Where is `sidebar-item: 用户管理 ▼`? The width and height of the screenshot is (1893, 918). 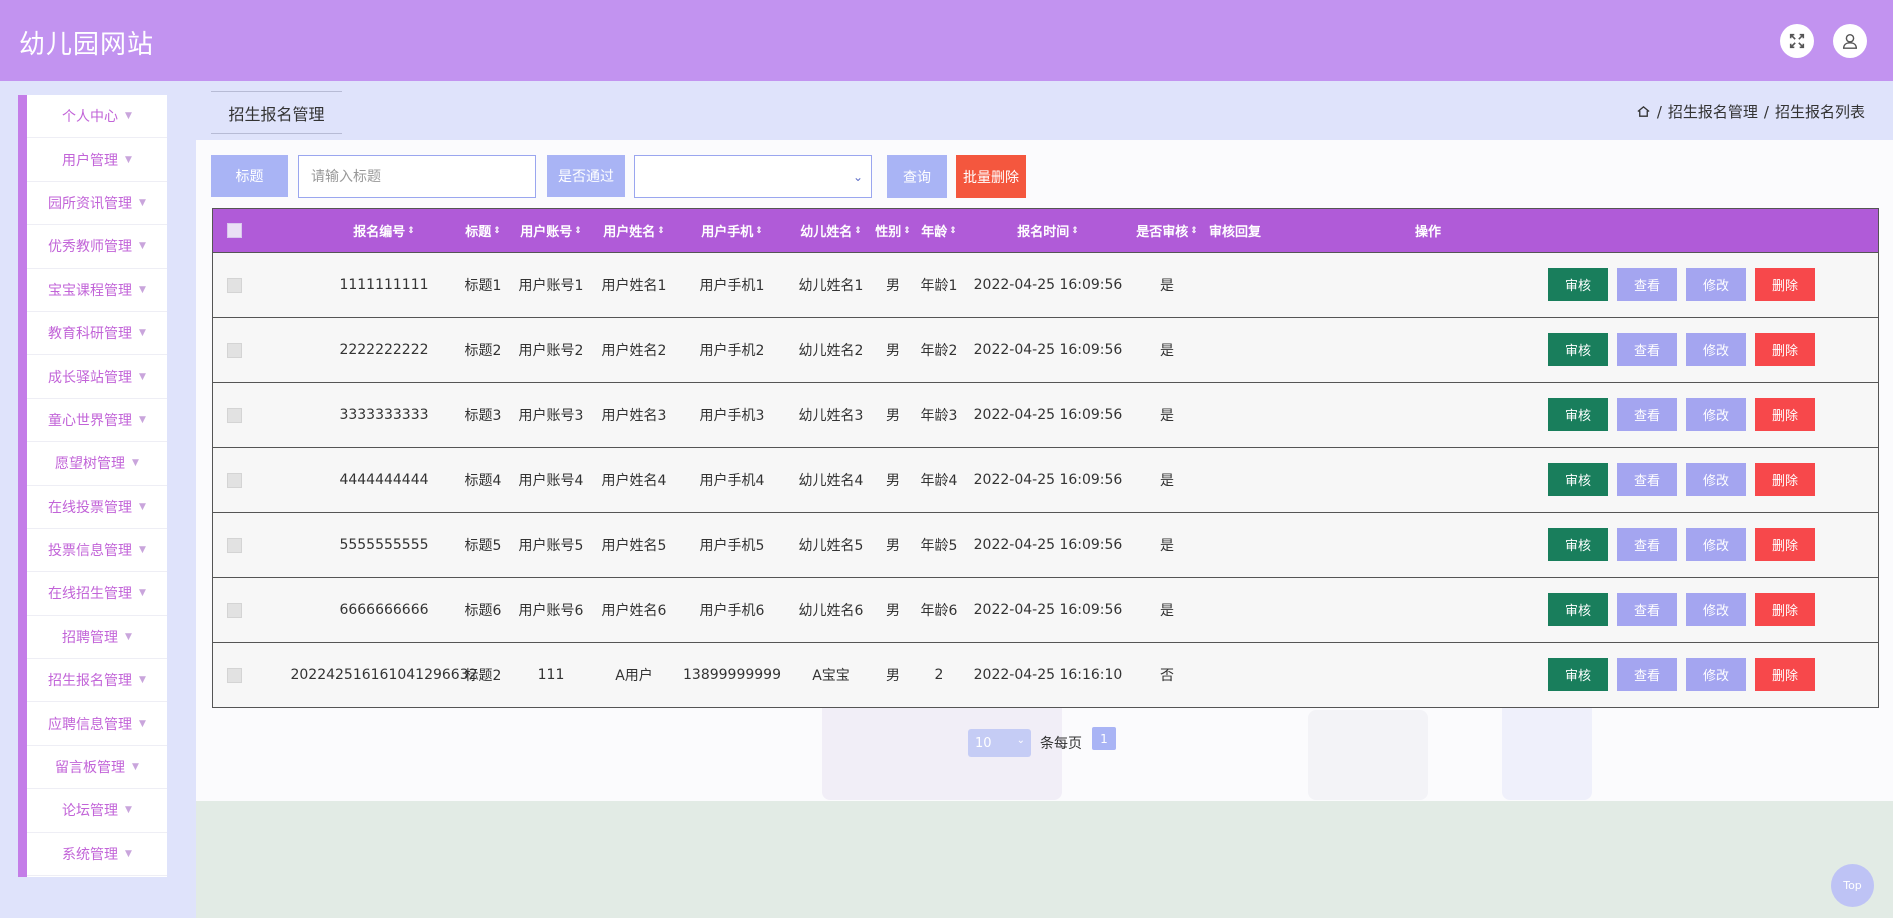 sidebar-item: 用户管理 ▼ is located at coordinates (97, 160).